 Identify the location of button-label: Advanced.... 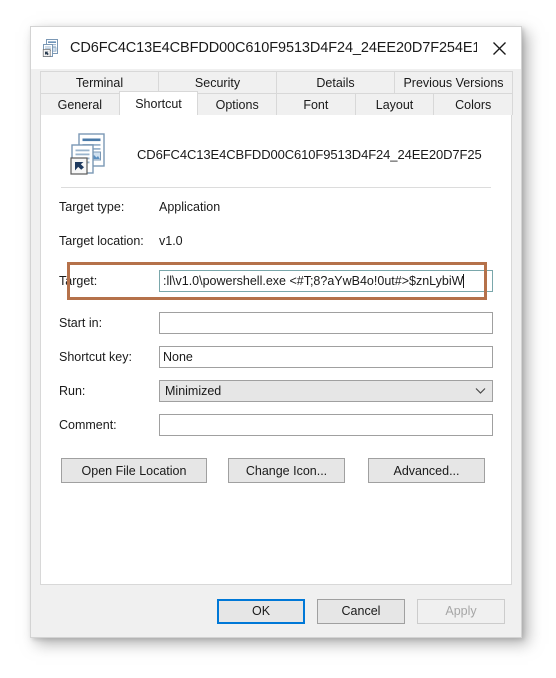
(426, 470).